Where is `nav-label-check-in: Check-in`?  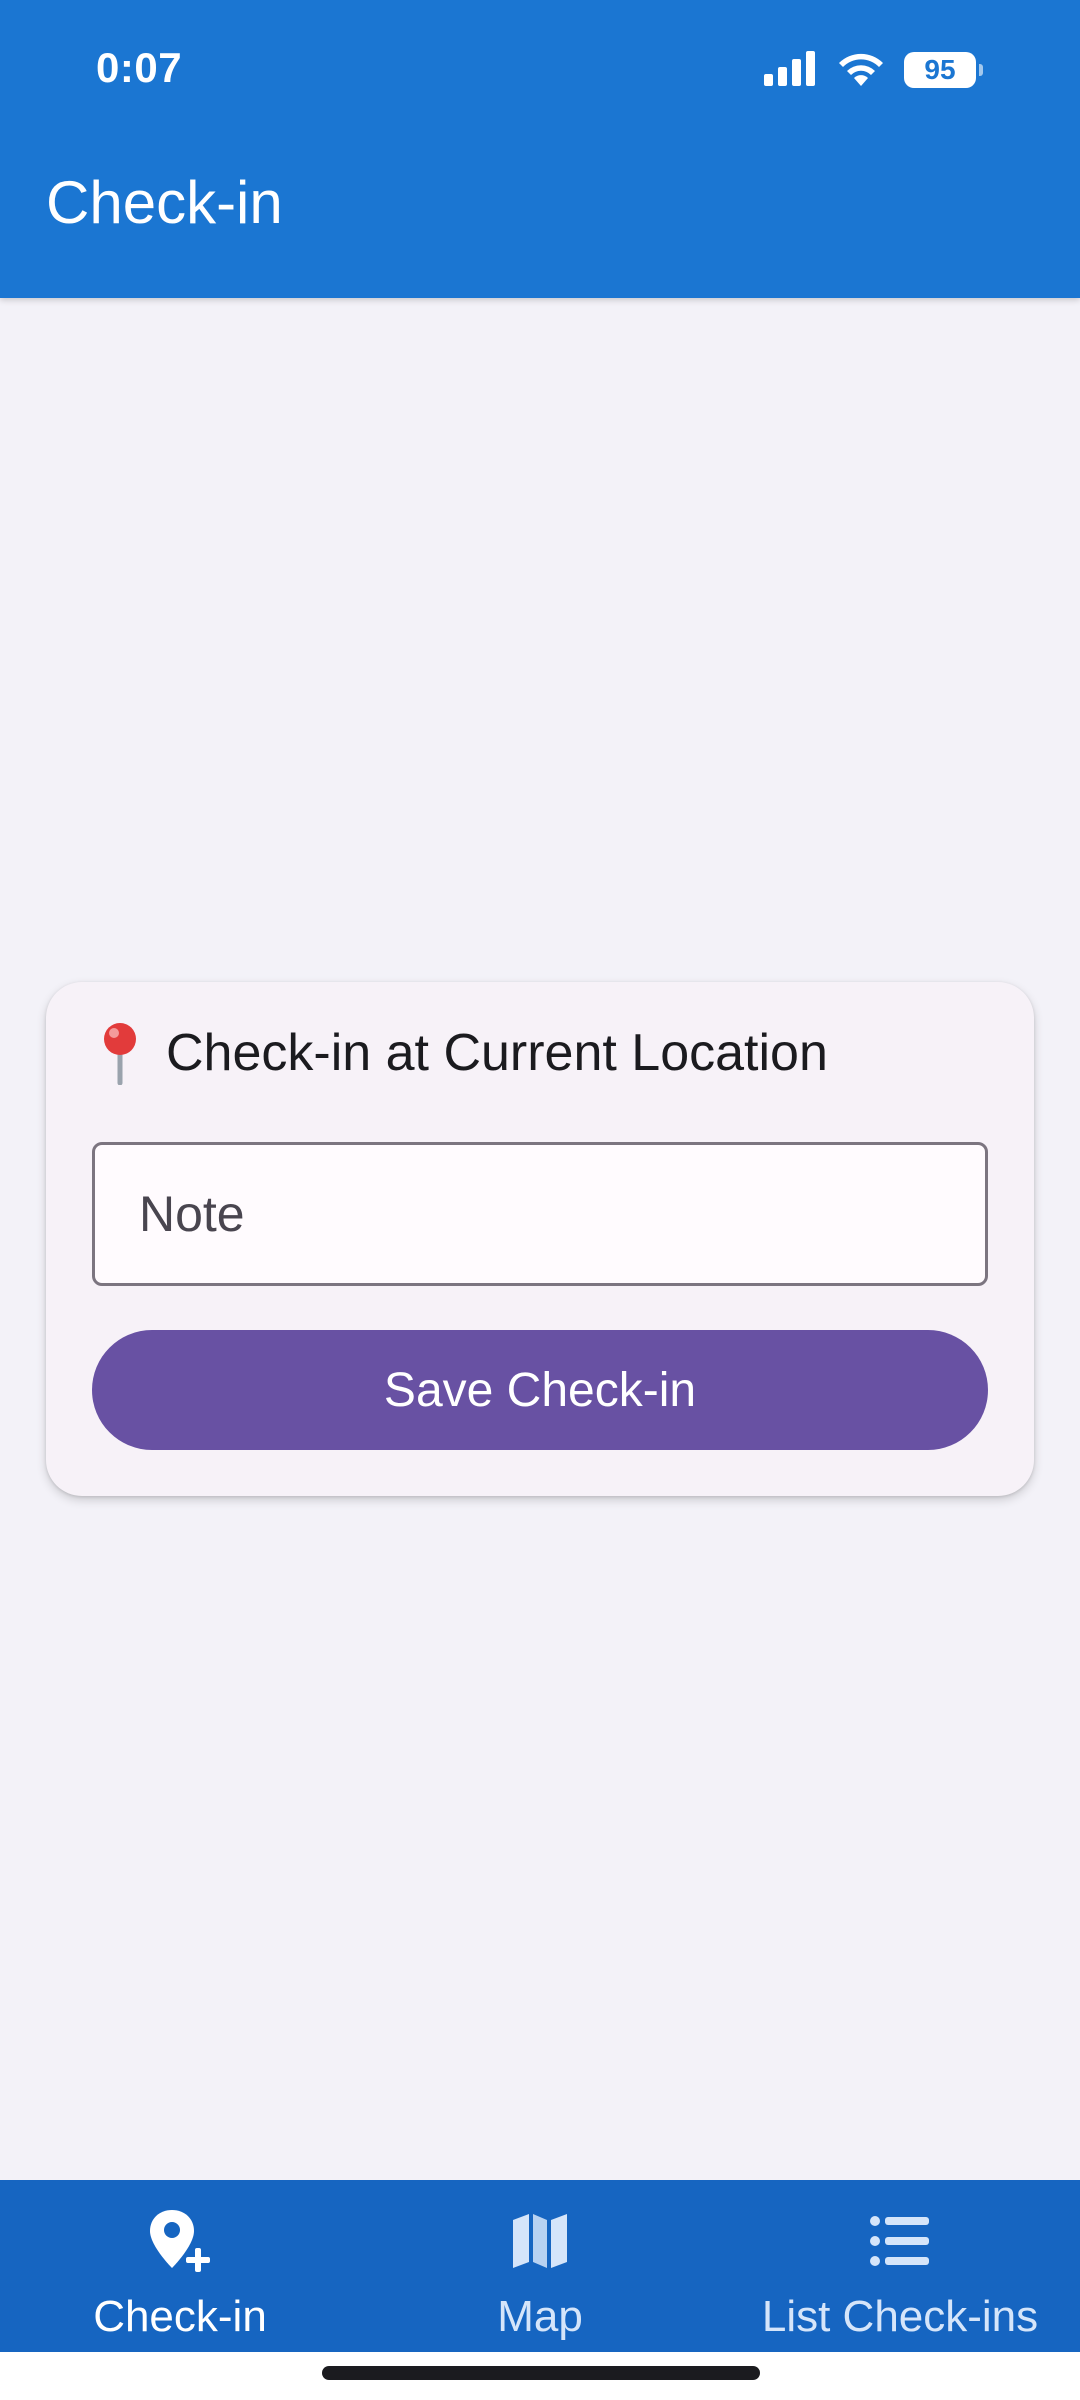
nav-label-check-in: Check-in is located at coordinates (180, 2316).